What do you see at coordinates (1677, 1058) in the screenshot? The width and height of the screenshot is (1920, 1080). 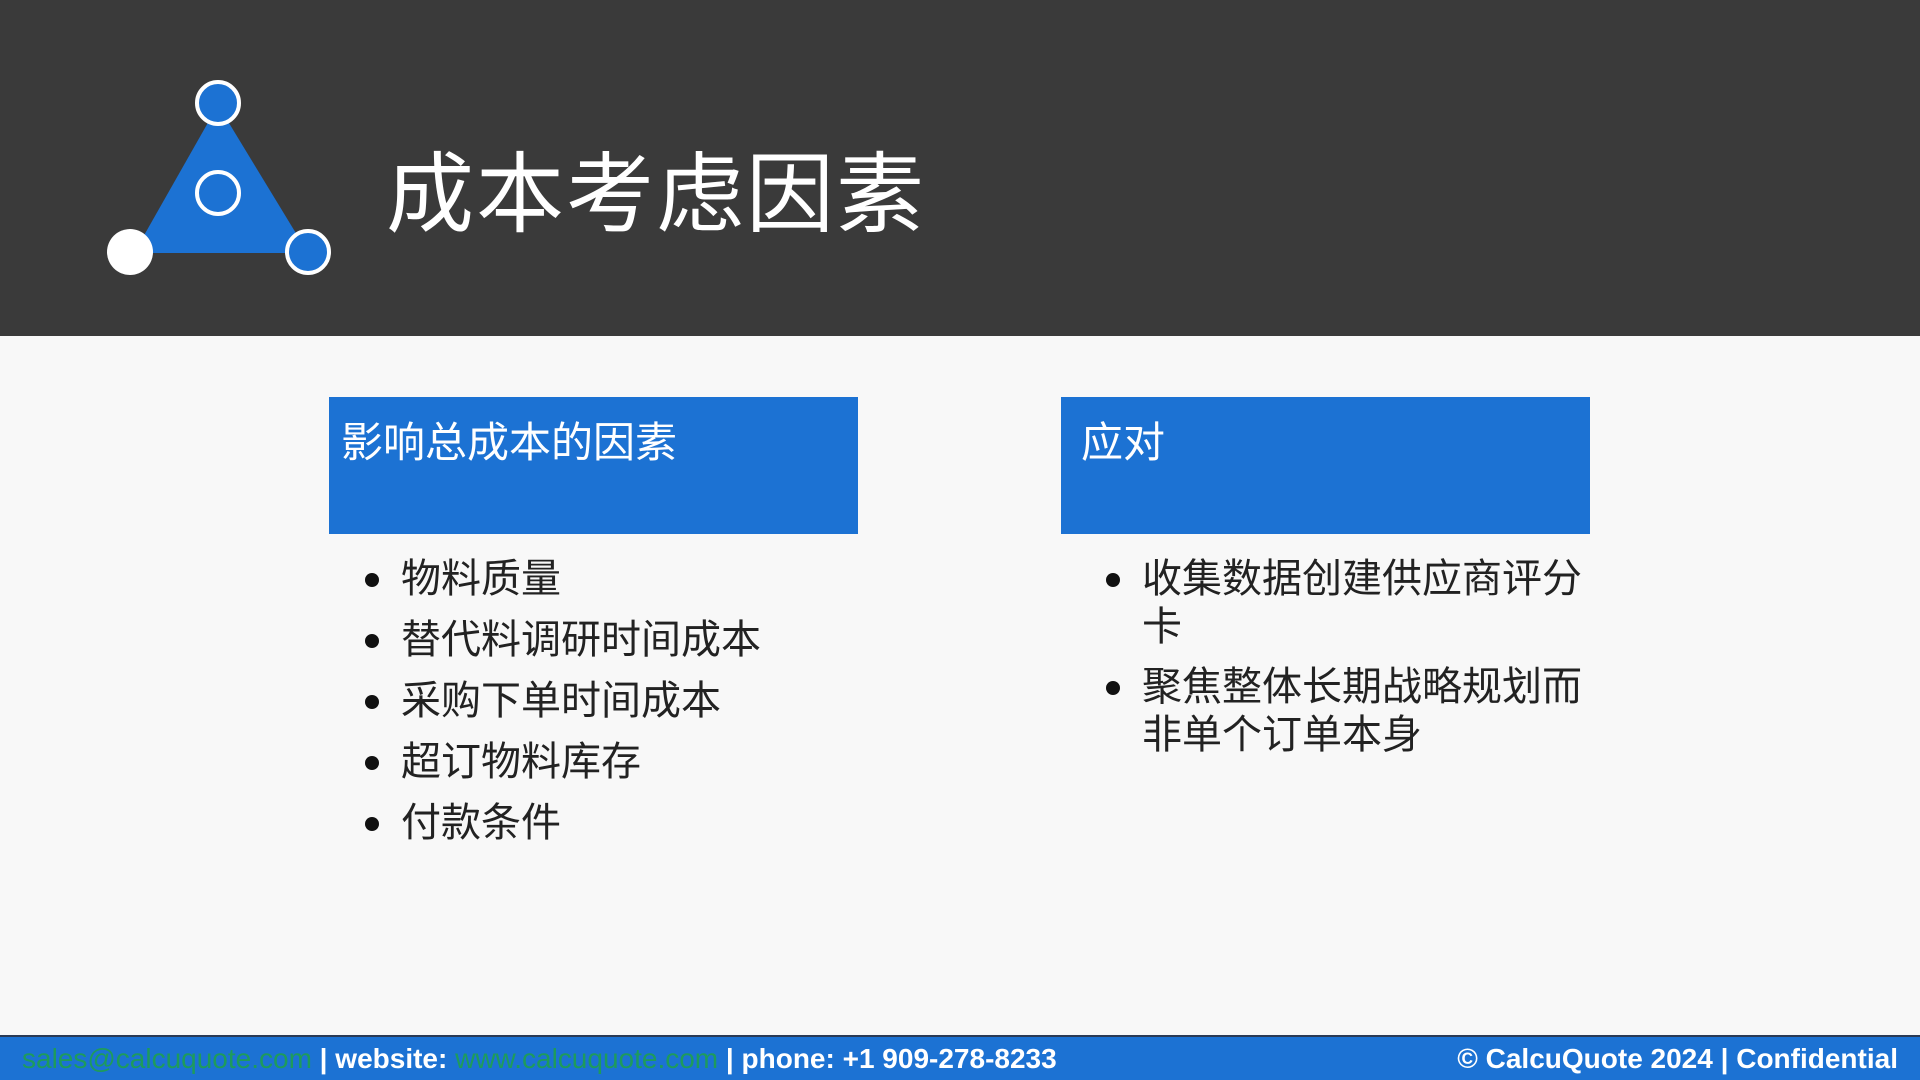 I see `copyright-text: © CalcuQuote 2024 | Confidential` at bounding box center [1677, 1058].